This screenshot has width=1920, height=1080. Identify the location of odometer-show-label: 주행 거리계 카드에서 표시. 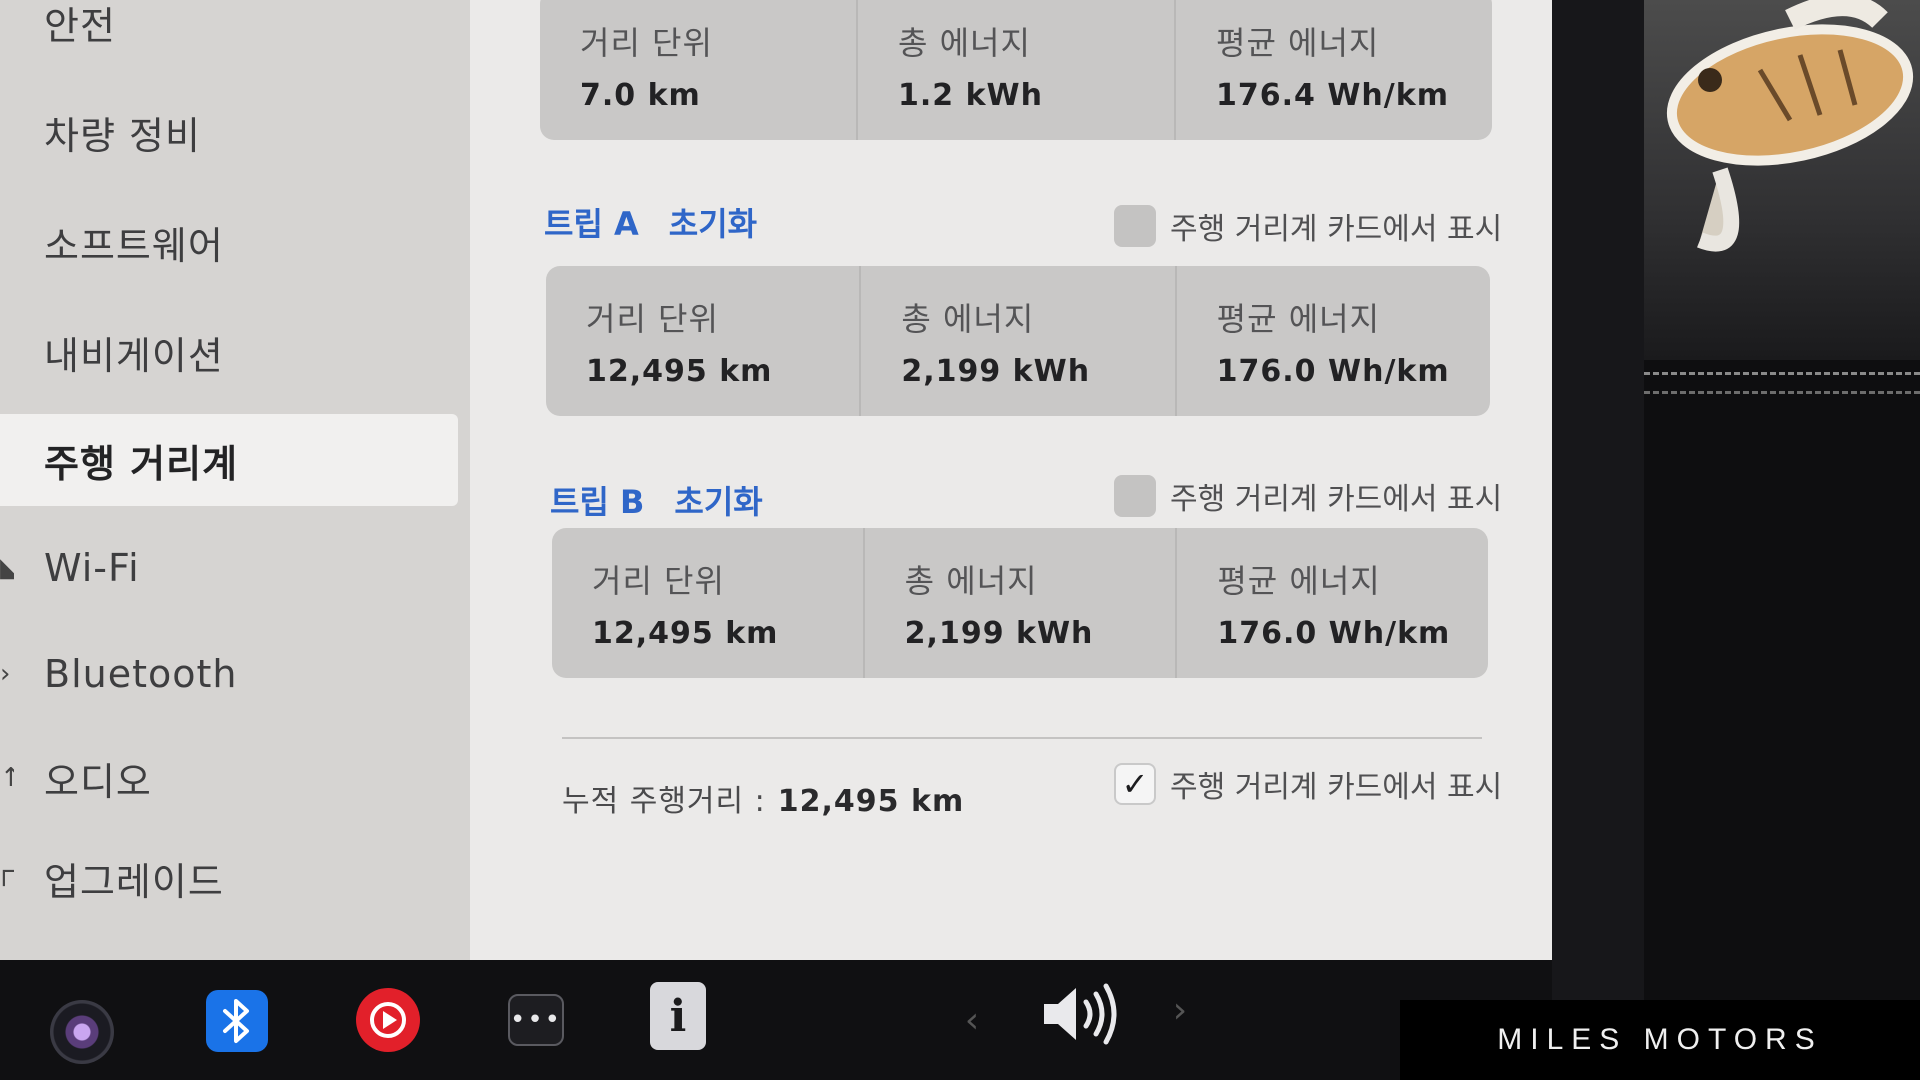
(1336, 787).